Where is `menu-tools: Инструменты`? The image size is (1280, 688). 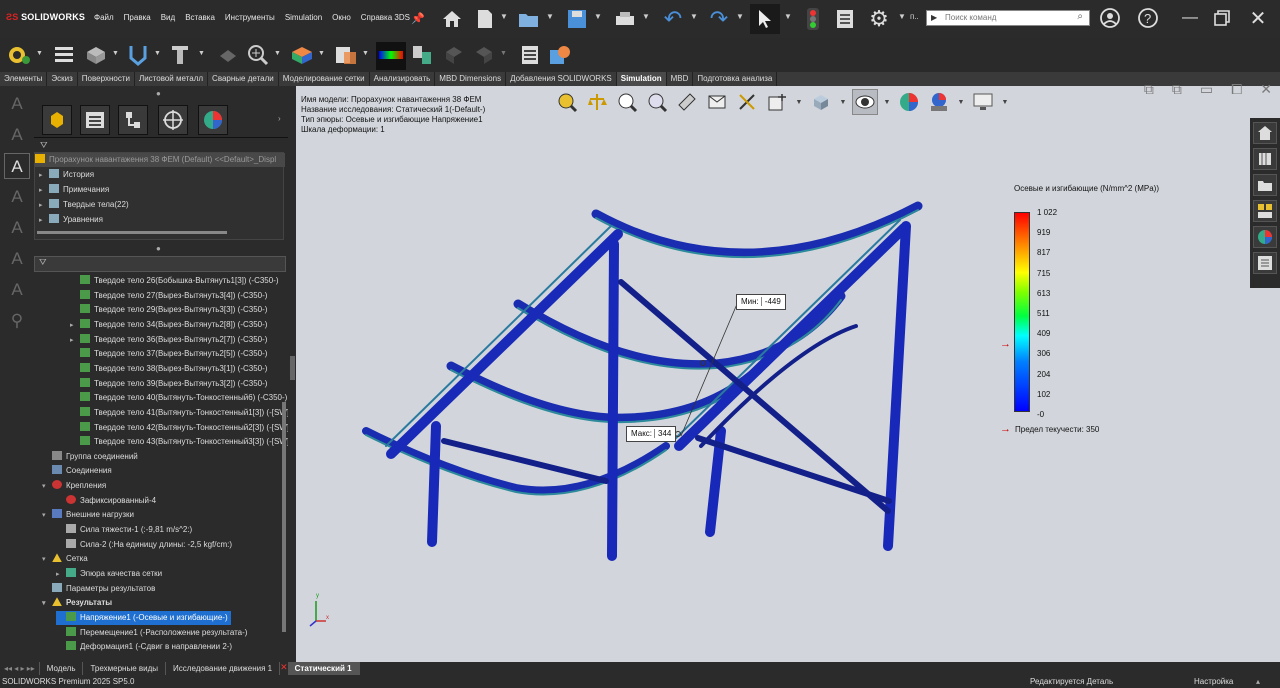
menu-tools: Инструменты is located at coordinates (250, 17).